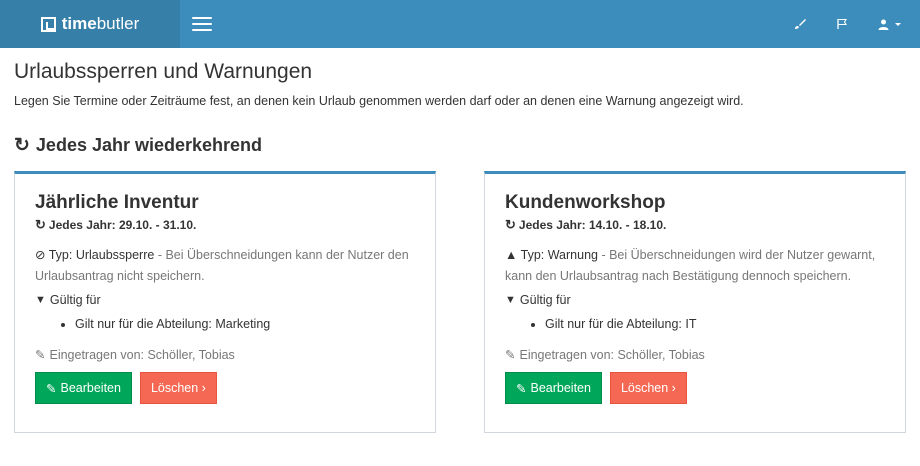 The width and height of the screenshot is (920, 466). What do you see at coordinates (883, 24) in the screenshot?
I see `user-icon` at bounding box center [883, 24].